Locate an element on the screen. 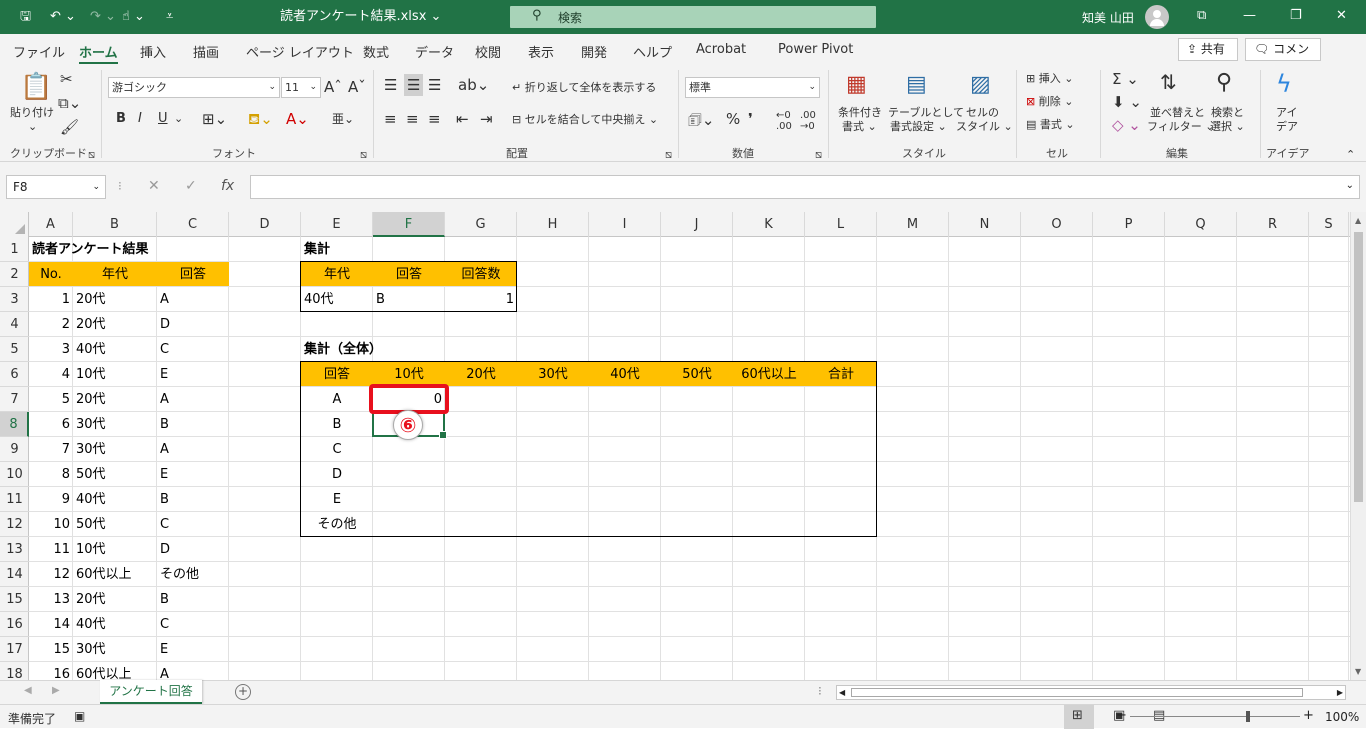 The height and width of the screenshot is (729, 1366). left-table-no: 3 is located at coordinates (51, 349).